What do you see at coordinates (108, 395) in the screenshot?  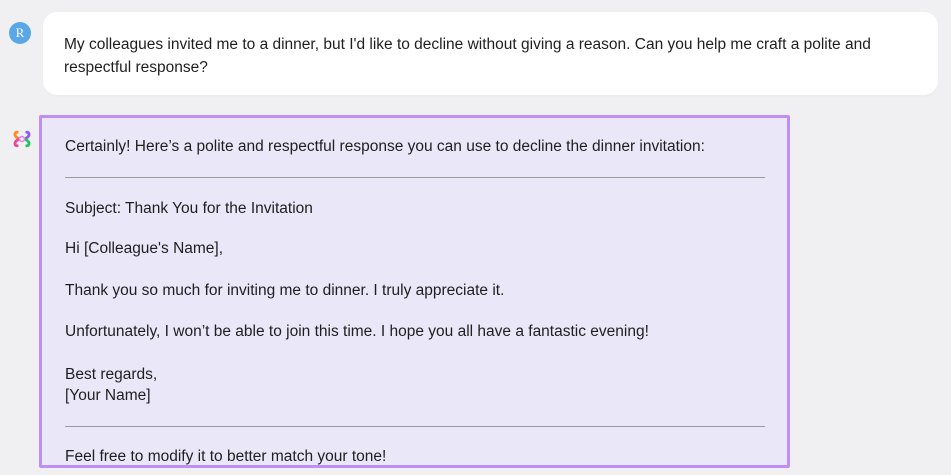 I see `email-signature: [Your Name]` at bounding box center [108, 395].